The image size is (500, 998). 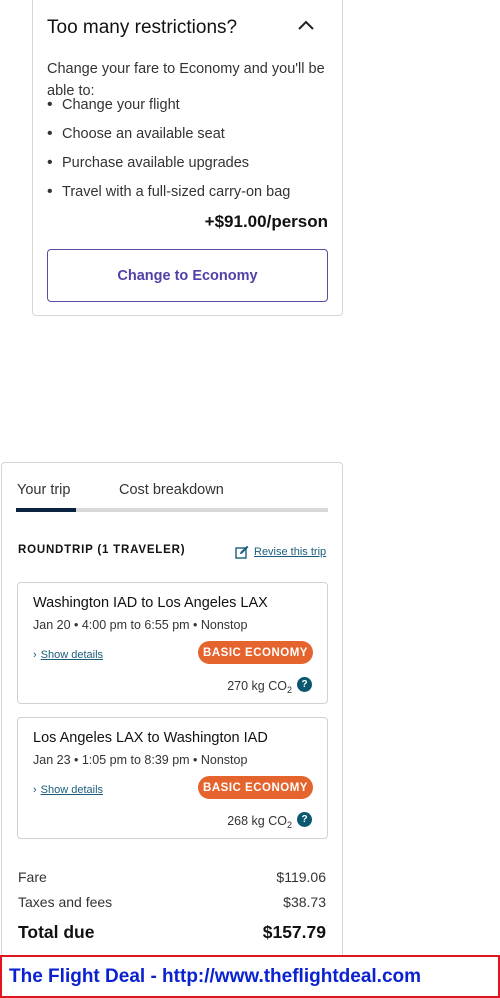 What do you see at coordinates (150, 603) in the screenshot?
I see `flight-route: Washington IAD to Los Angeles LAX` at bounding box center [150, 603].